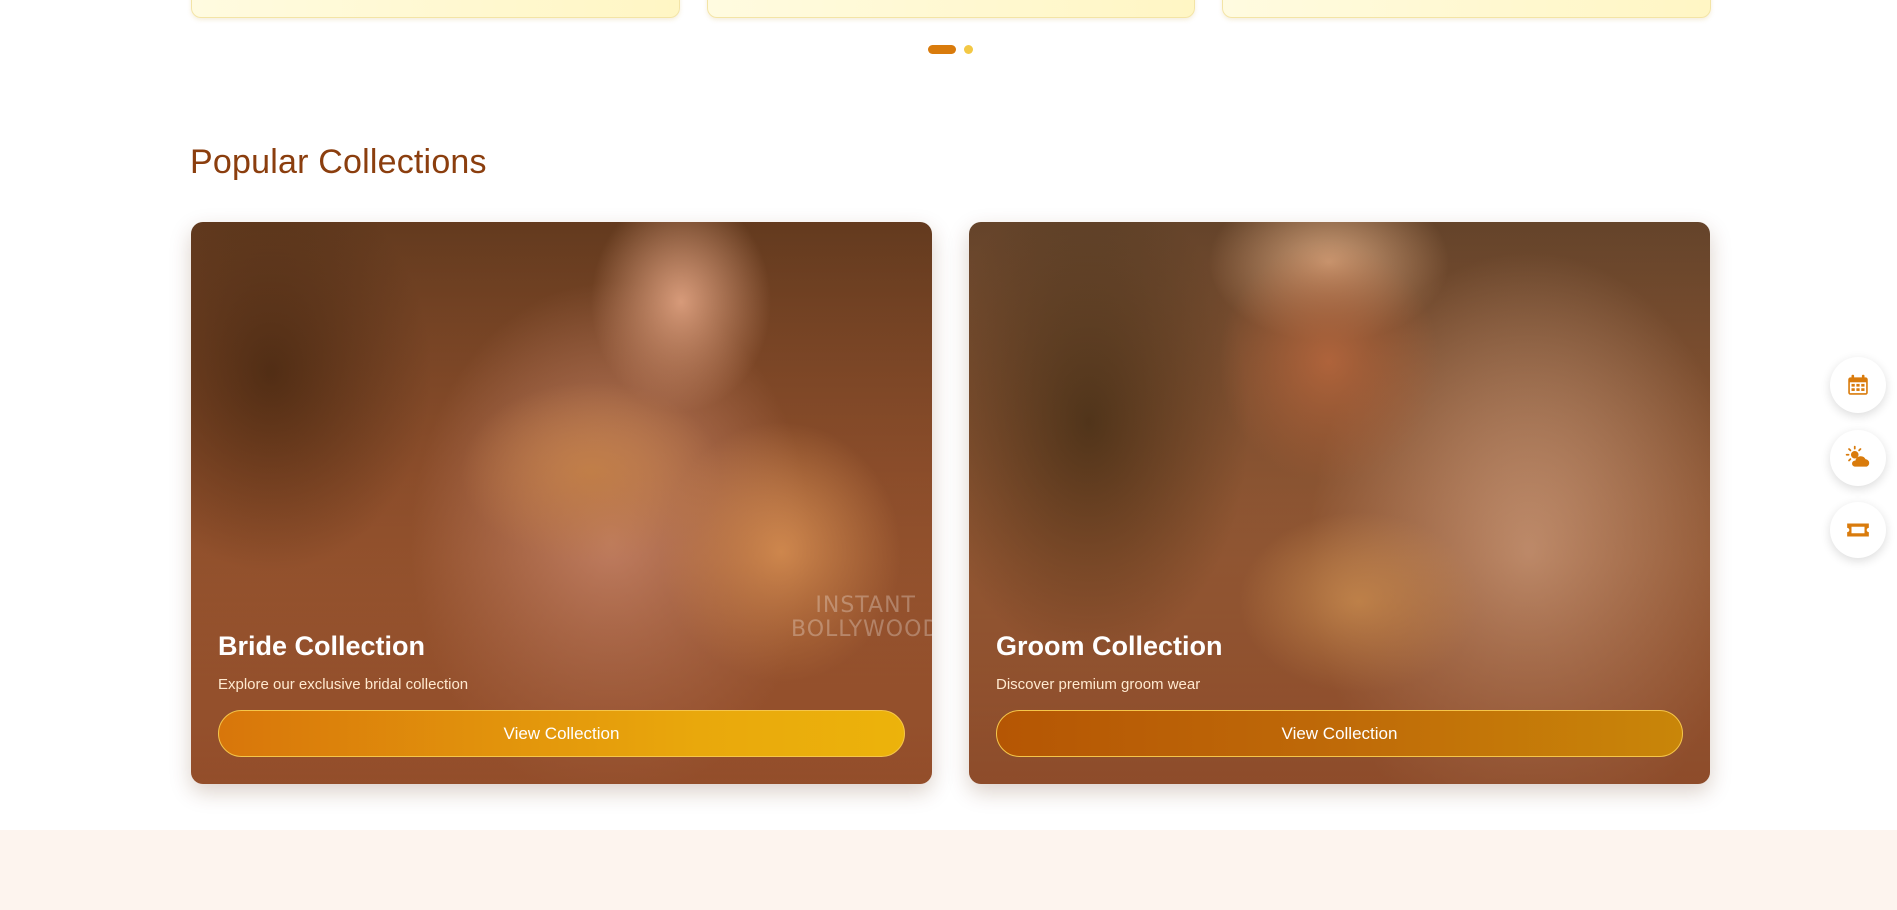  I want to click on carousel-dot, so click(968, 49).